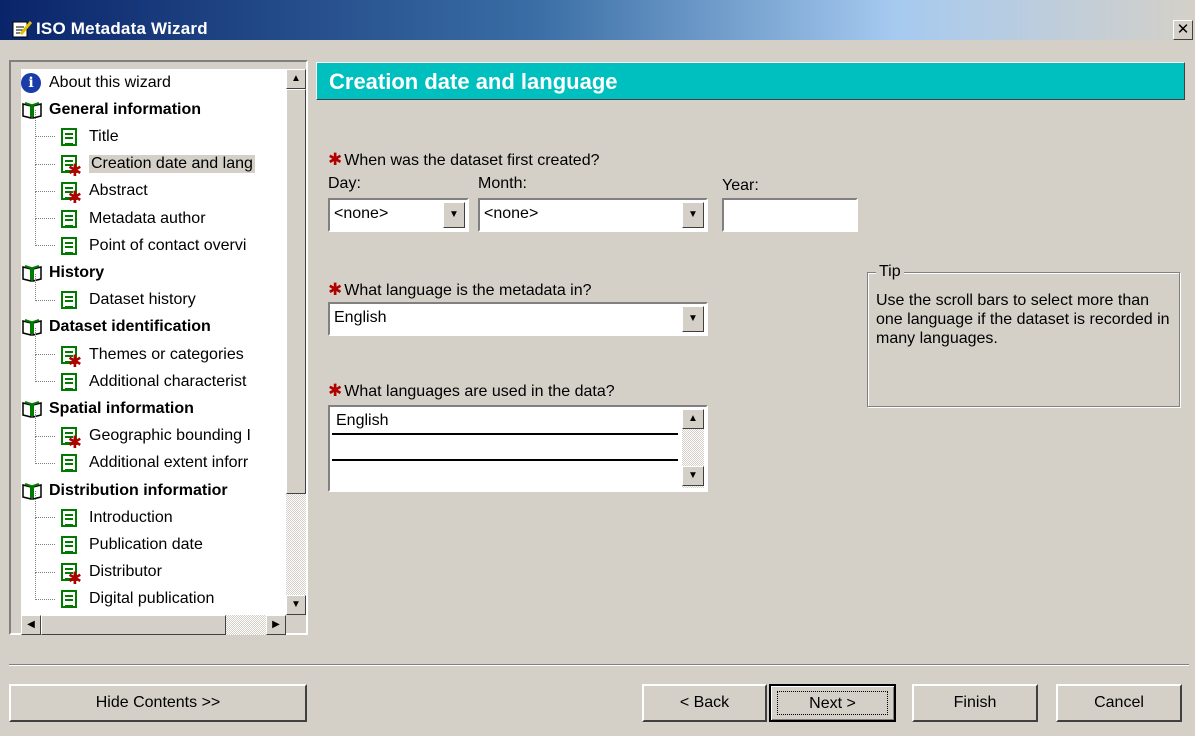 Image resolution: width=1195 pixels, height=736 pixels. What do you see at coordinates (153, 381) in the screenshot?
I see `tree-item: Additional characterist` at bounding box center [153, 381].